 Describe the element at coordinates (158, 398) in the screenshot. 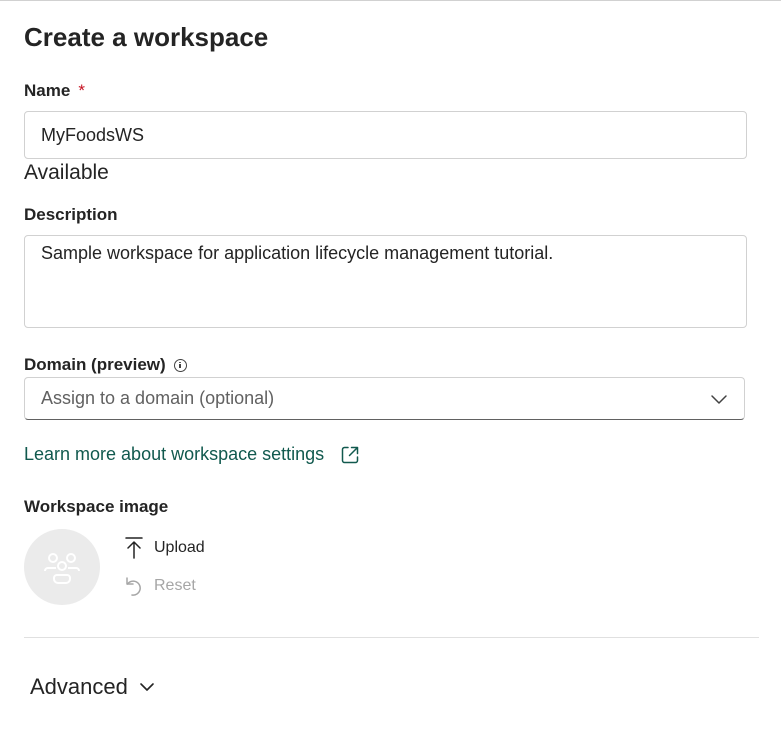

I see `domain-dropdown-placeholder: Assign to a domain (optional)` at that location.